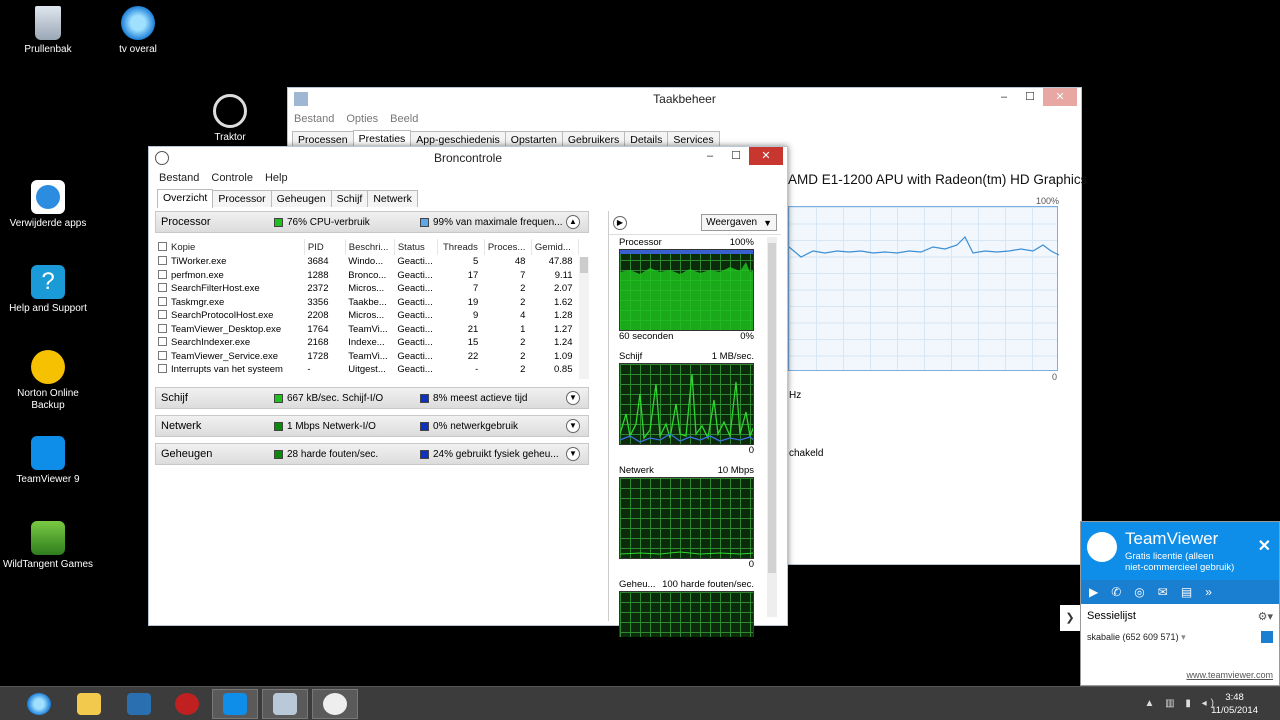 This screenshot has width=1280, height=720. What do you see at coordinates (739, 222) in the screenshot?
I see `views-dropdown: Weergaven ▼` at bounding box center [739, 222].